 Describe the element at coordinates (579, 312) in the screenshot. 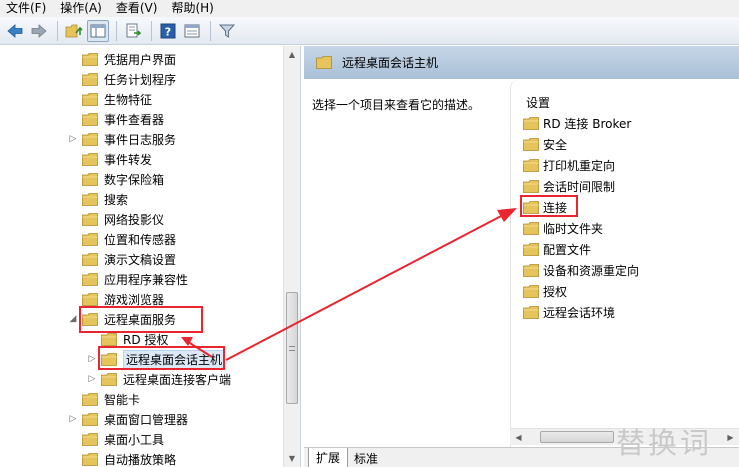

I see `settings-item-label: 远程会话环境` at that location.